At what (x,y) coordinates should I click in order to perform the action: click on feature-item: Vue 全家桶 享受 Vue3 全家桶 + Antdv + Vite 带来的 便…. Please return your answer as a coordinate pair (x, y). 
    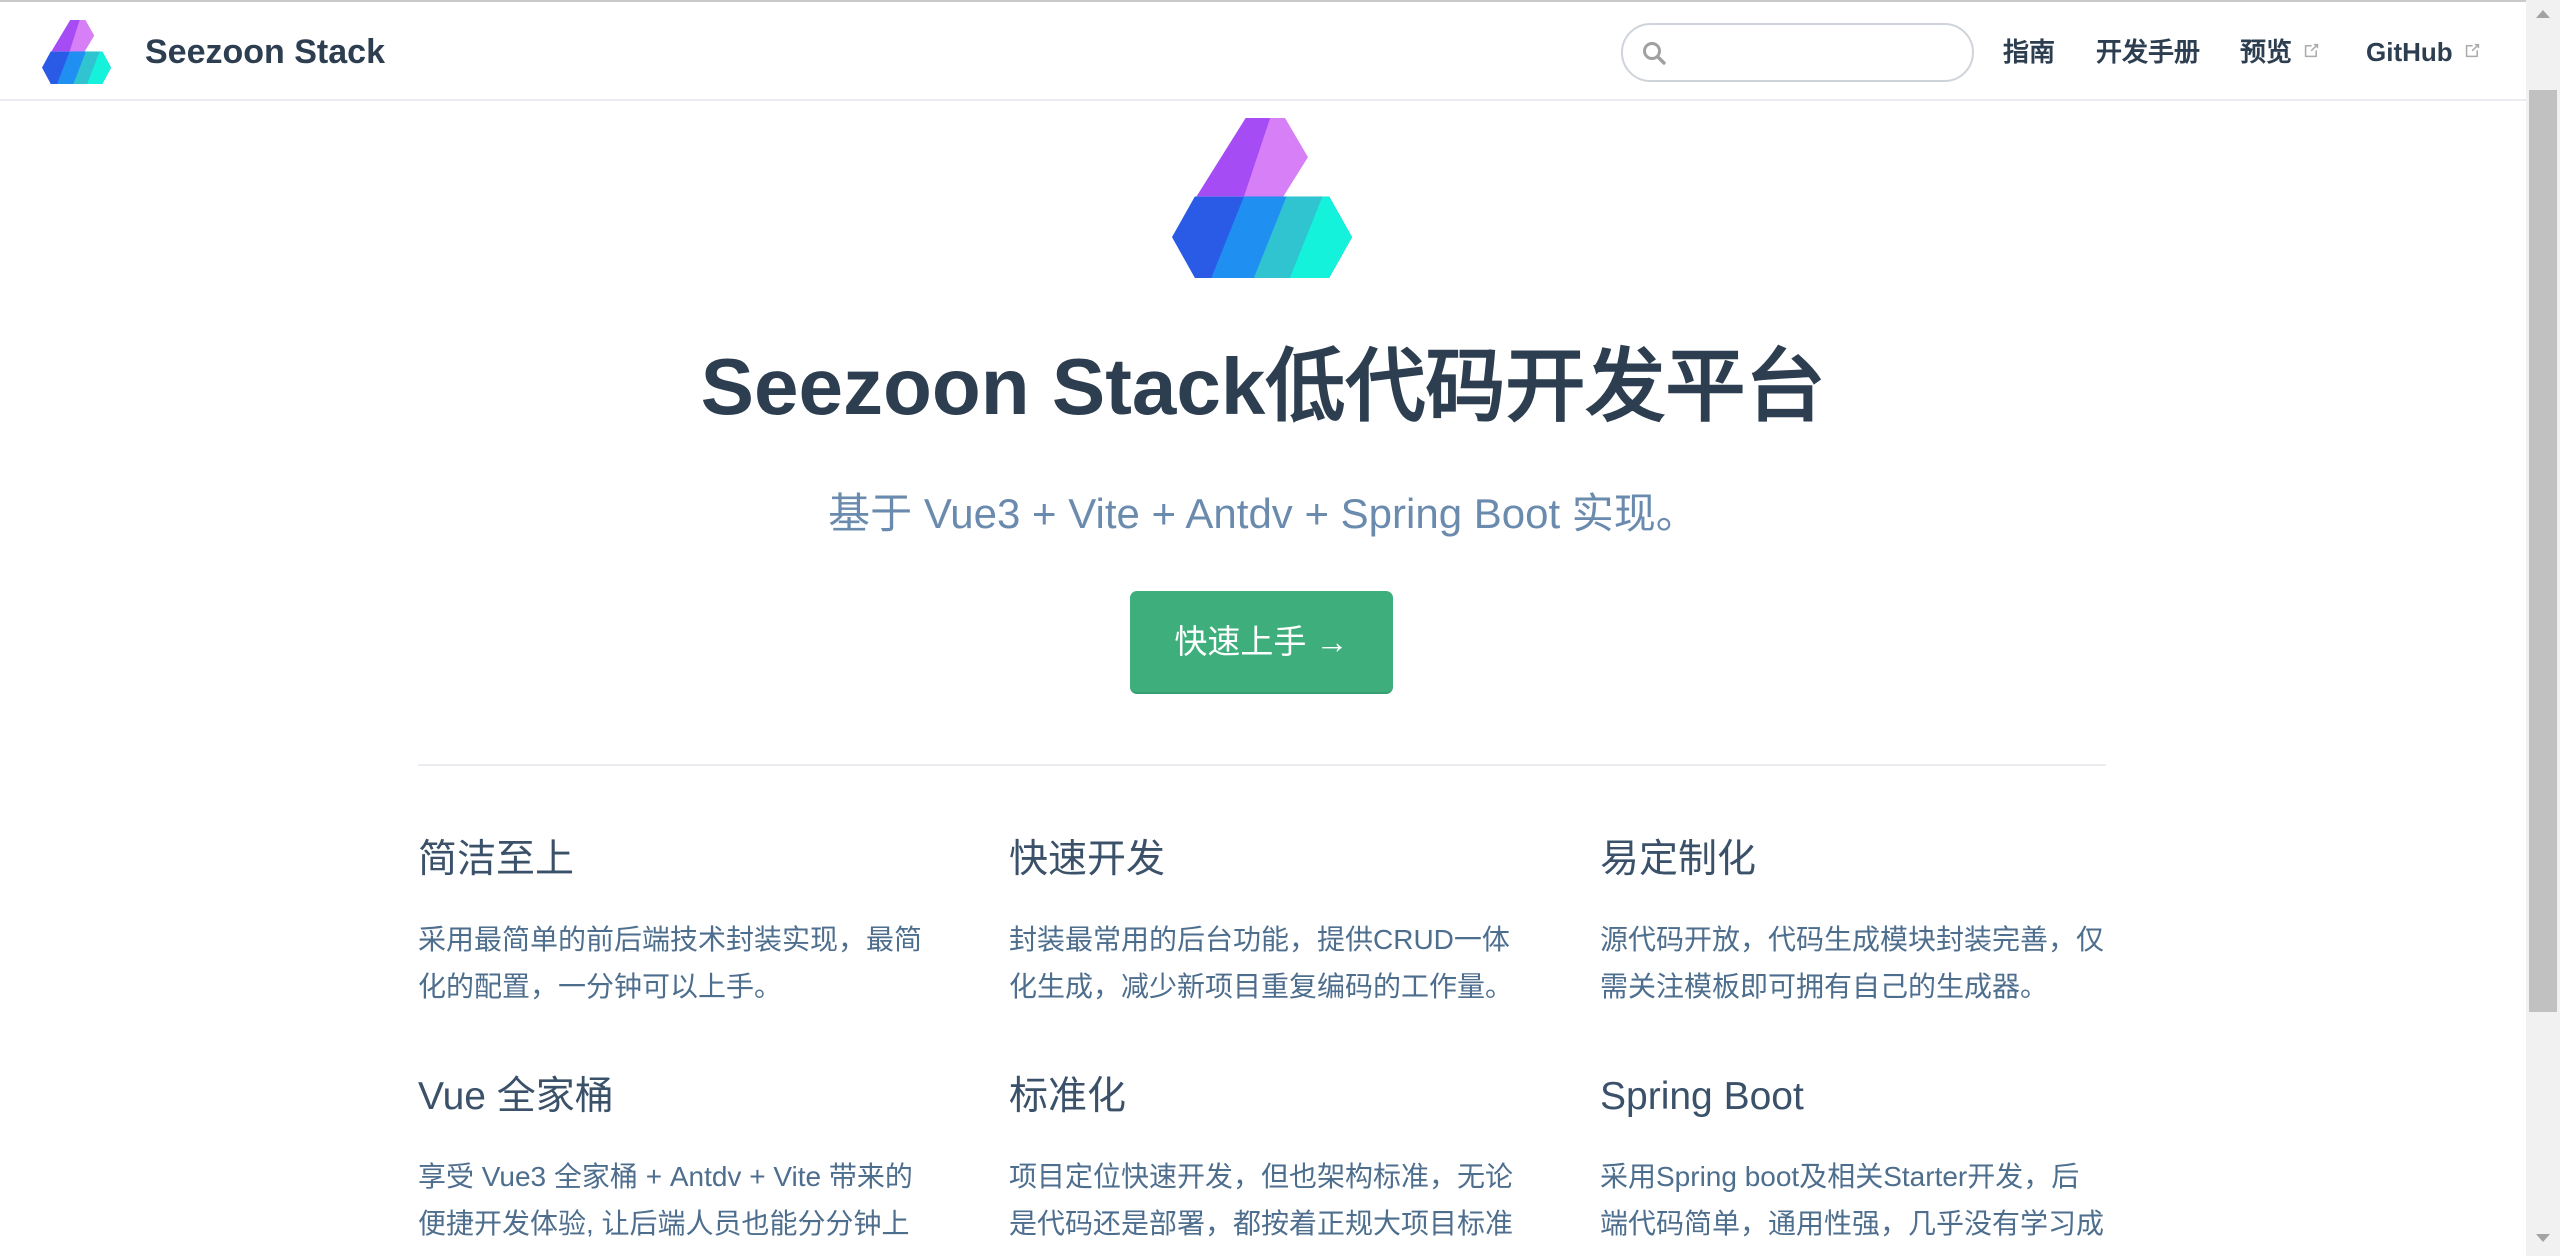
    Looking at the image, I should click on (671, 1159).